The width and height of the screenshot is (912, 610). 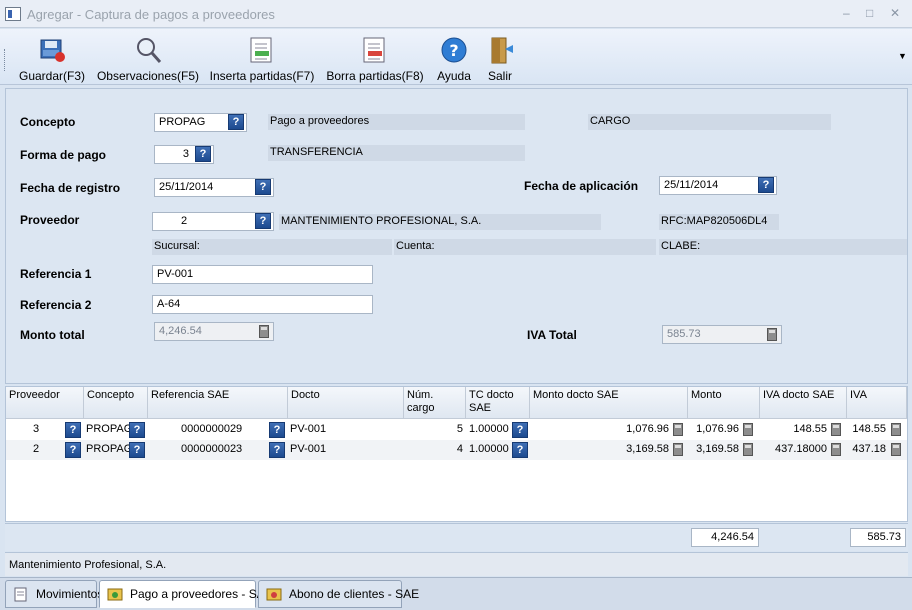 What do you see at coordinates (868, 450) in the screenshot?
I see `row-iva: 437.18` at bounding box center [868, 450].